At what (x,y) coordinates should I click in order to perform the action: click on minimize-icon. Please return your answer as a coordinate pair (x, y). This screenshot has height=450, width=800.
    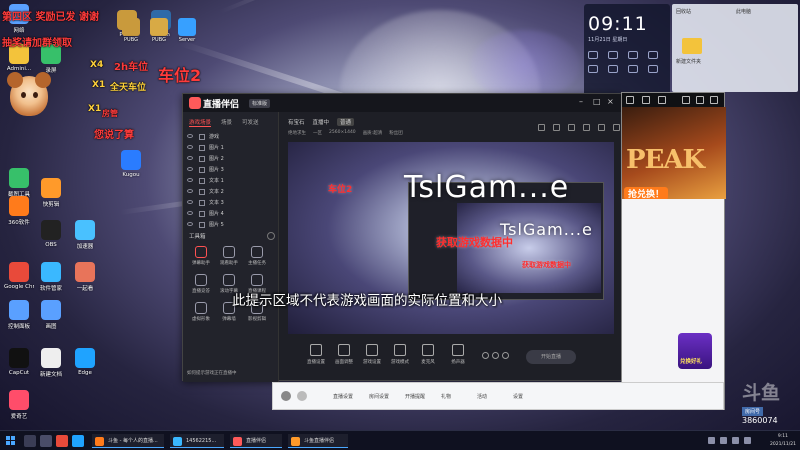
    Looking at the image, I should click on (686, 100).